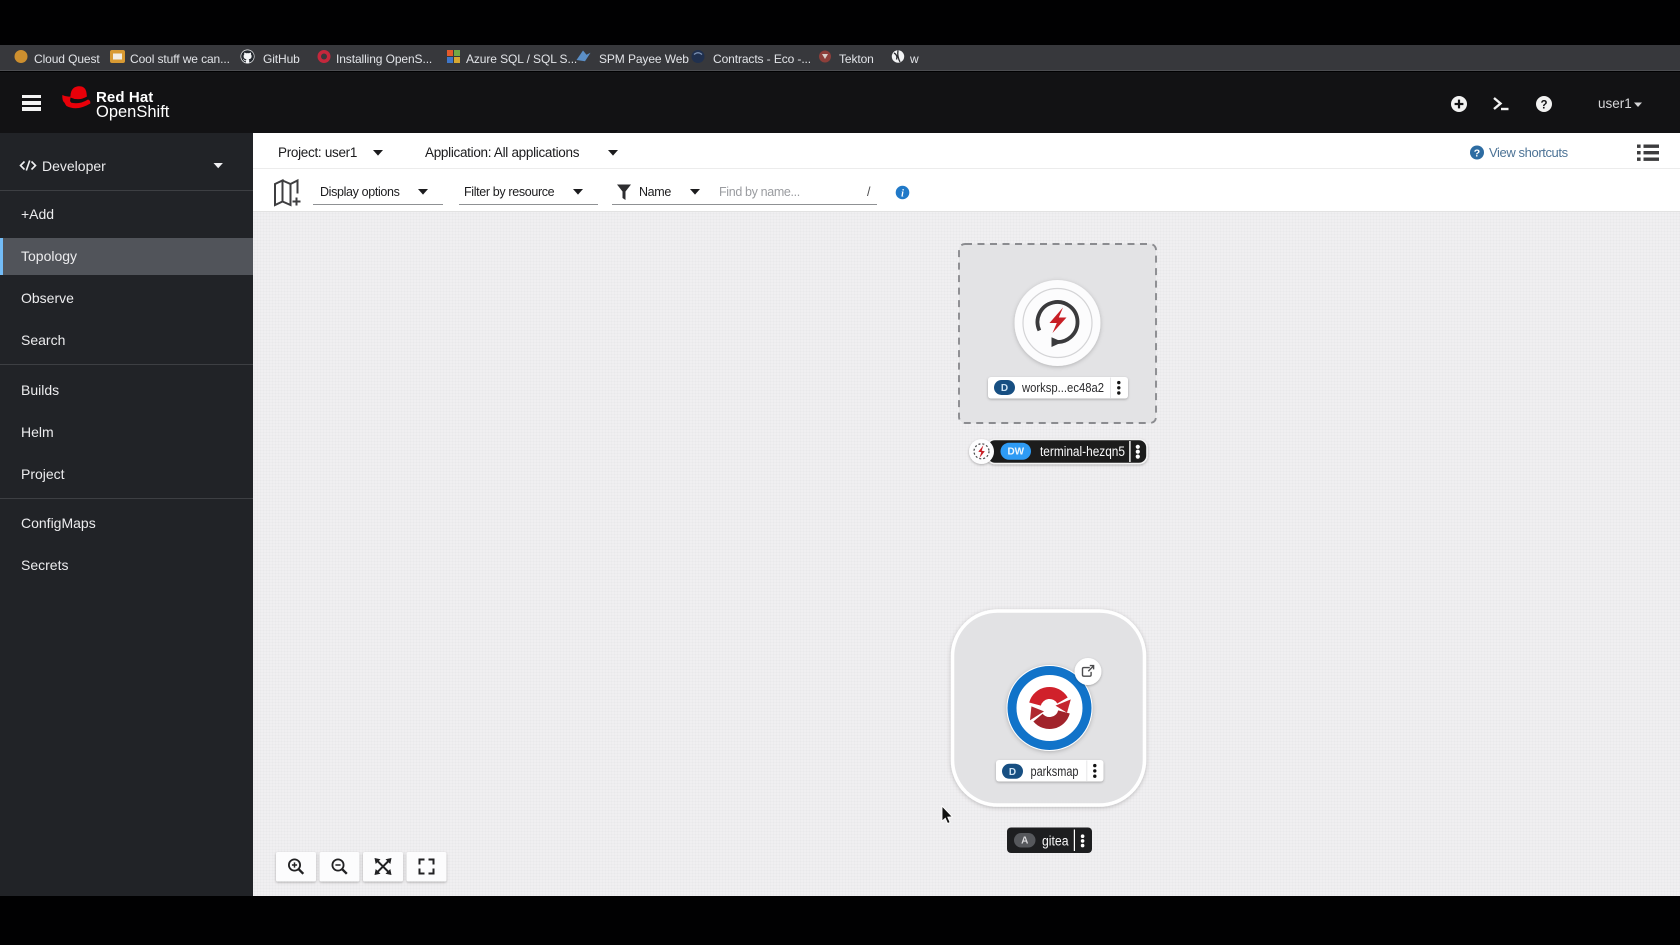 This screenshot has width=1680, height=945. I want to click on svg-text: worksp...ec48a2, so click(1062, 387).